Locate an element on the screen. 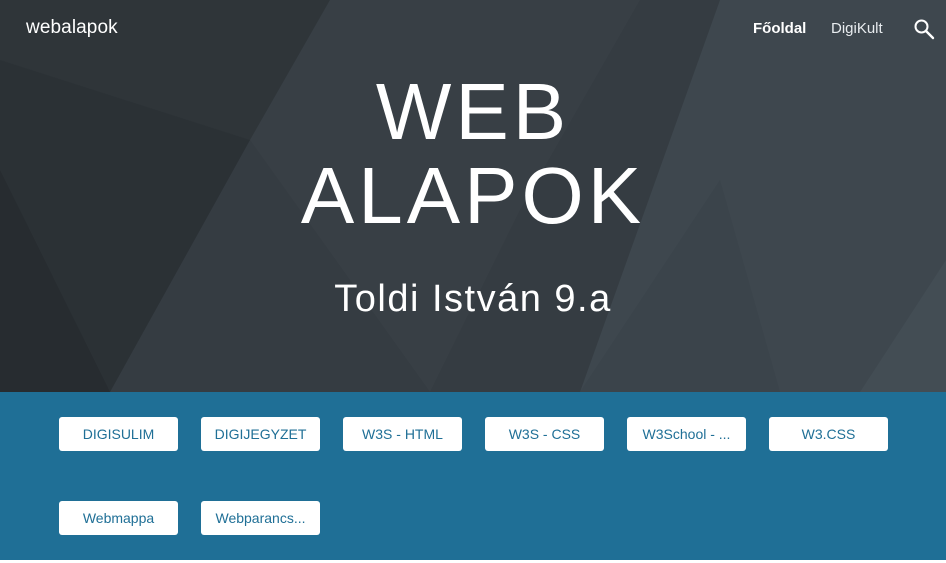  w3css-button: W3.CSS is located at coordinates (828, 434).